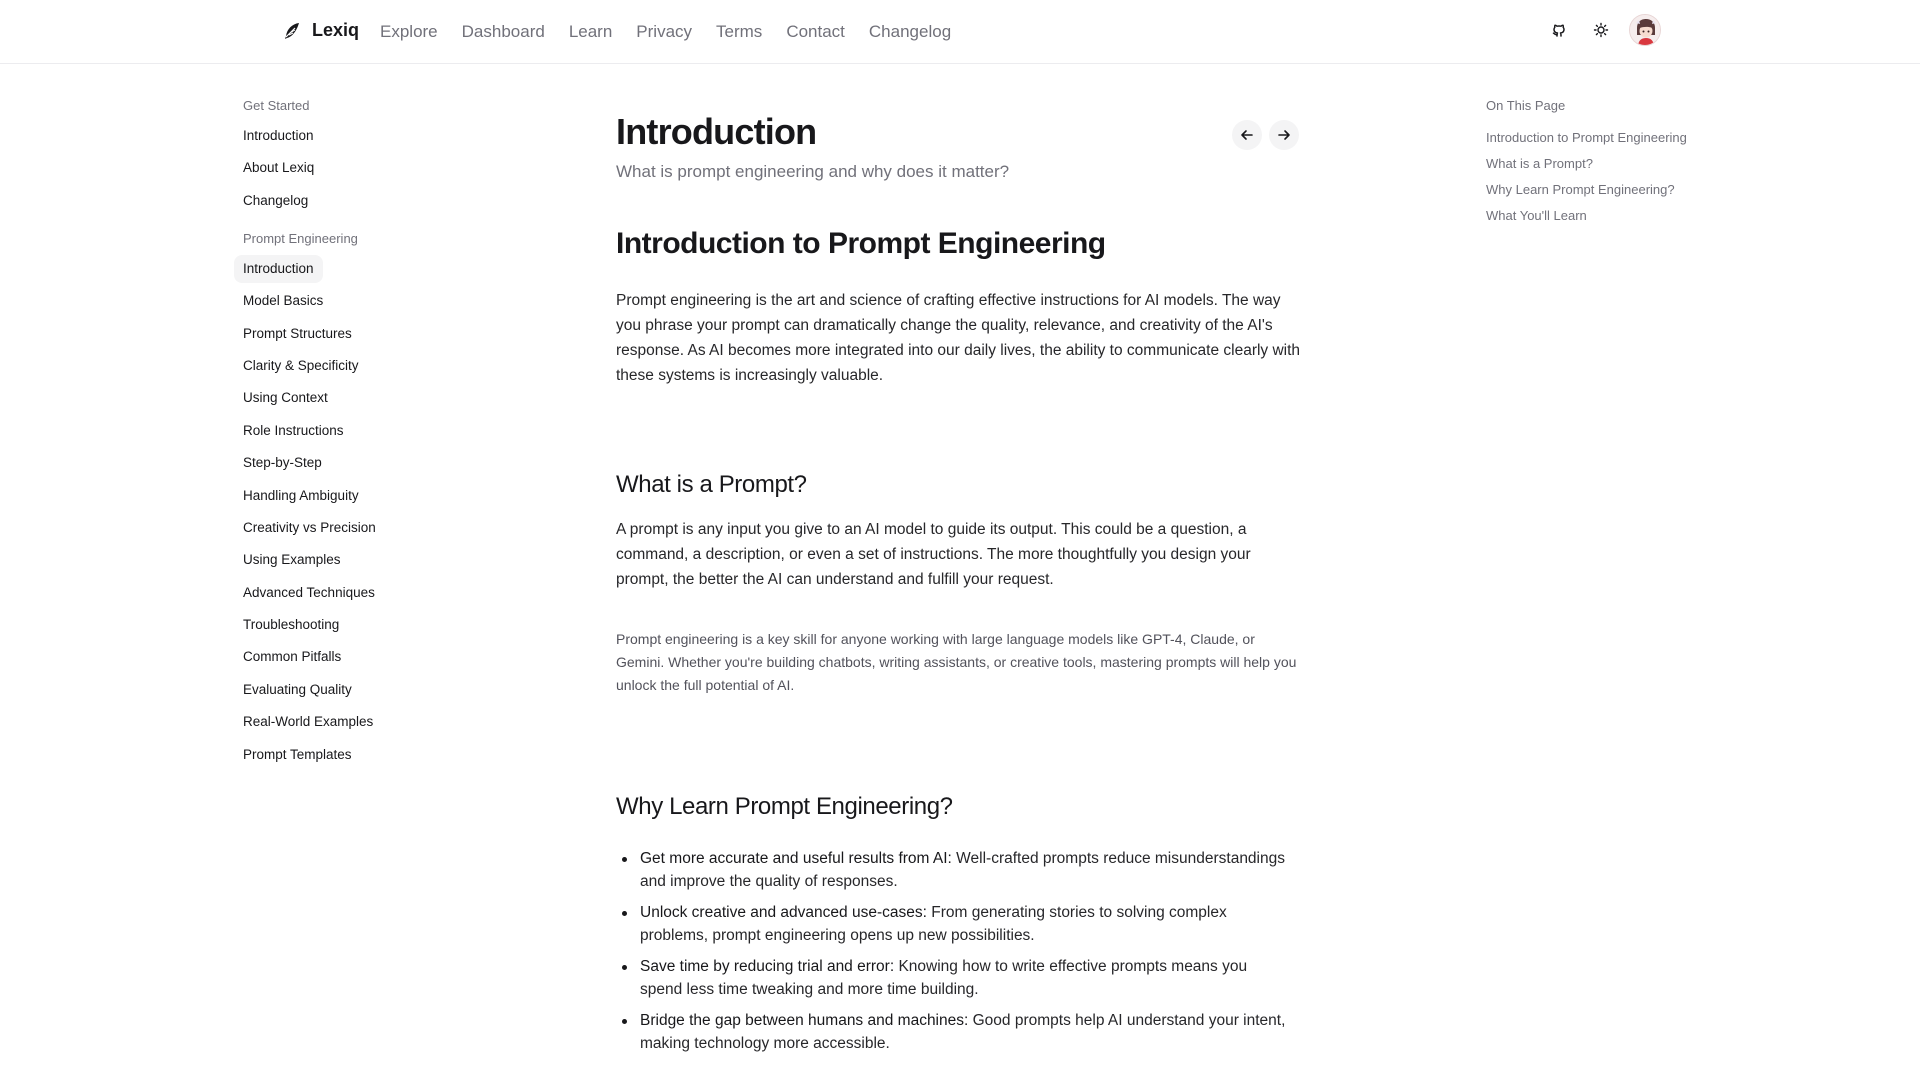  I want to click on nav-terms: Terms, so click(739, 32).